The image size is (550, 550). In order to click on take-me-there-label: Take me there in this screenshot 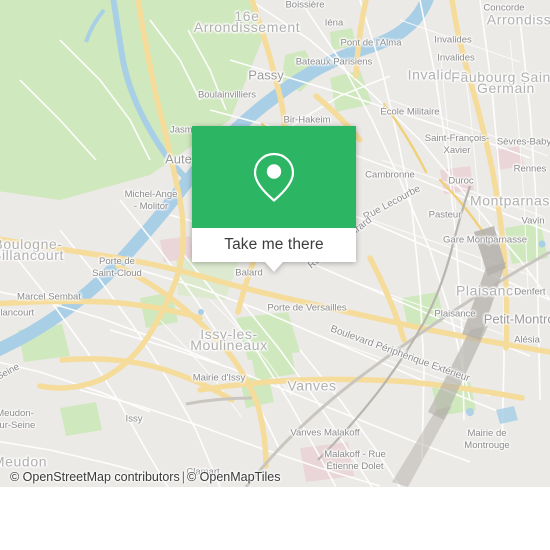, I will do `click(274, 244)`.